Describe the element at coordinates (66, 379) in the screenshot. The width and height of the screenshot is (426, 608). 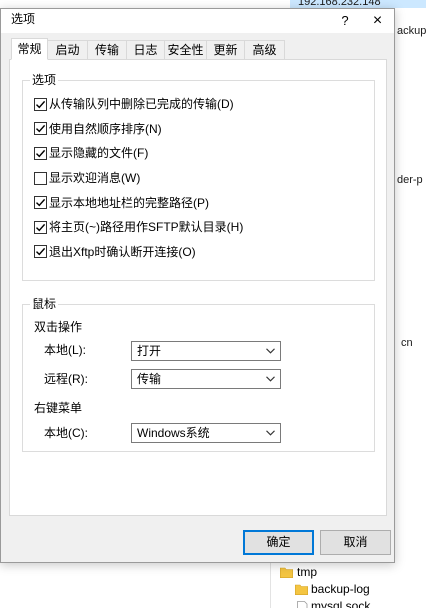
I see `double-click-remote-label: 远程(R):` at that location.